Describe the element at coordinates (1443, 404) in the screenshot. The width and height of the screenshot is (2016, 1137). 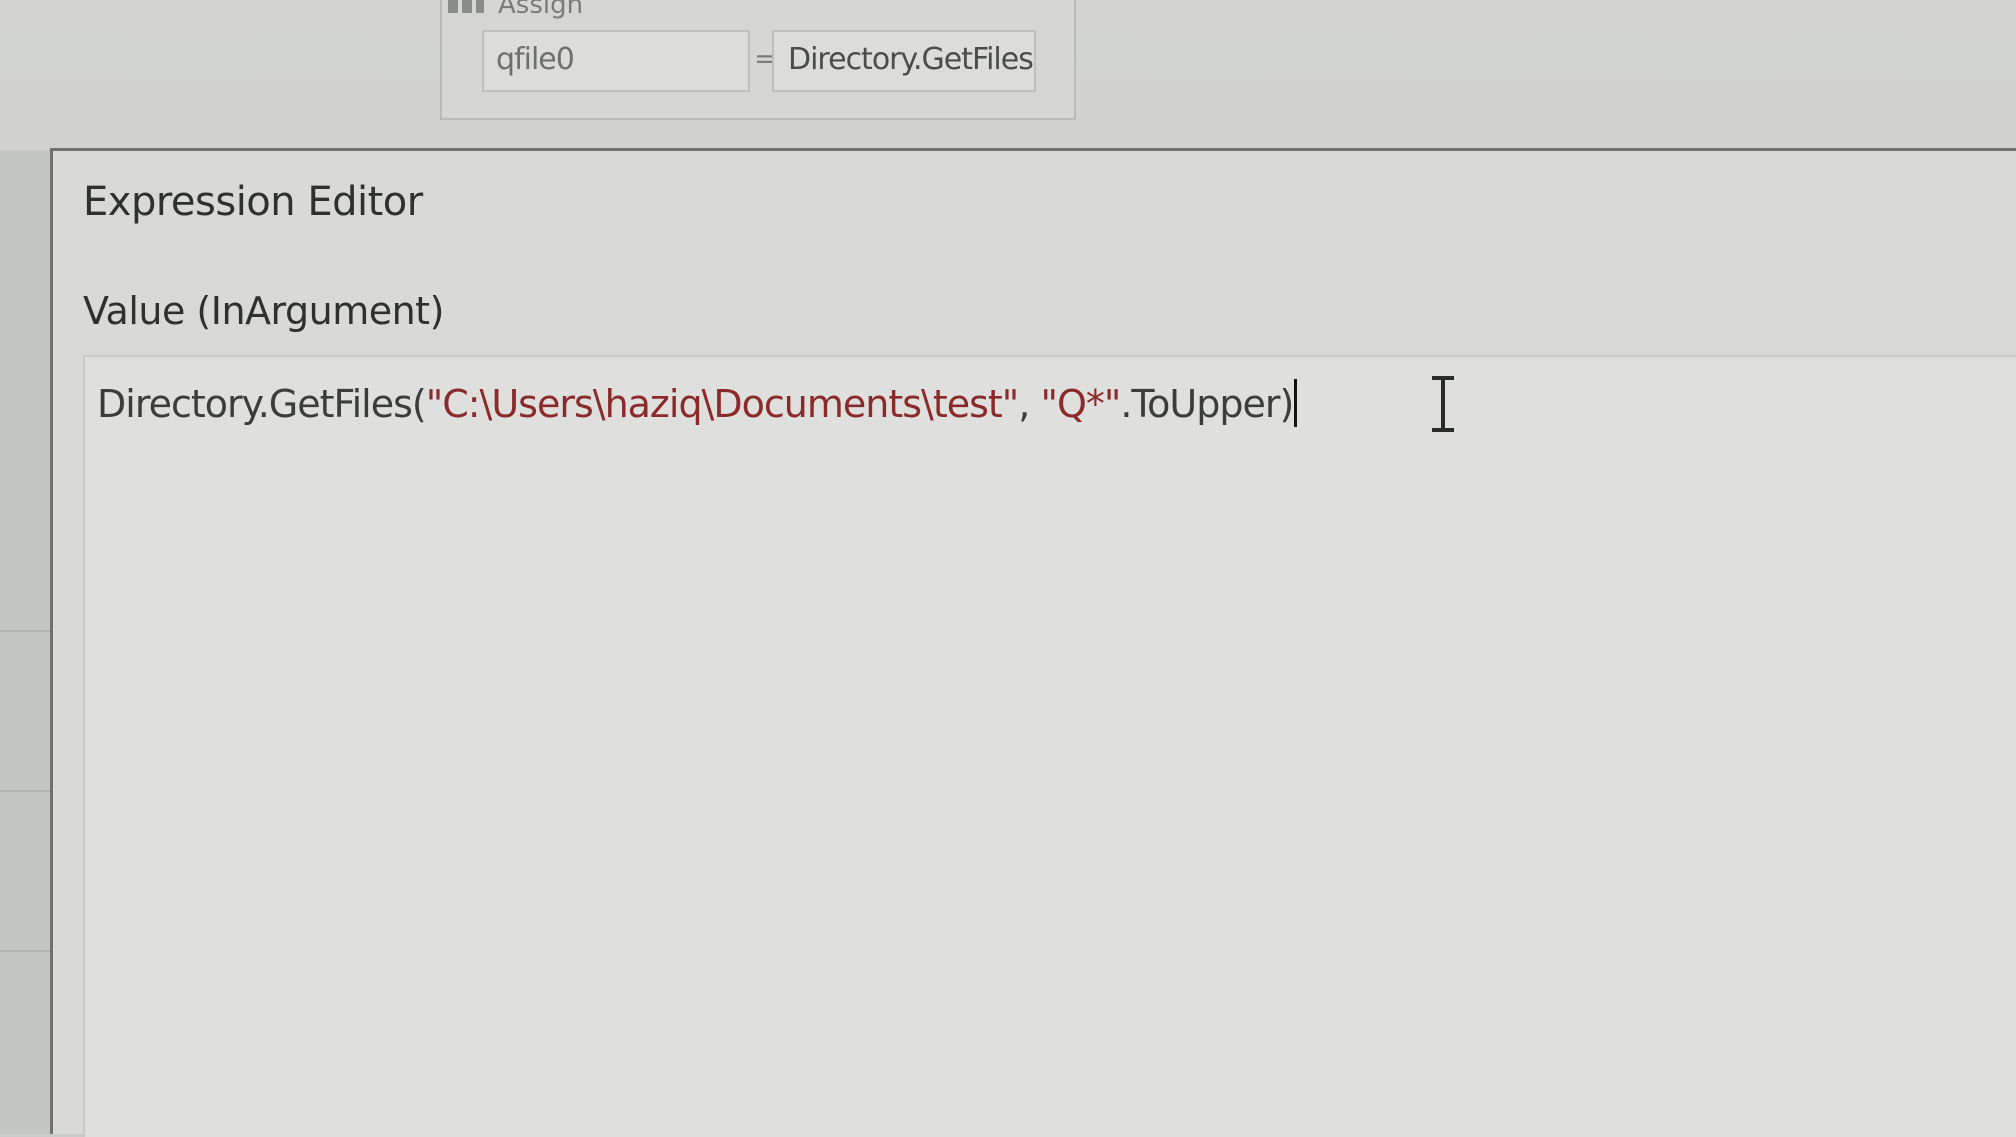
I see `text-cursor-icon` at that location.